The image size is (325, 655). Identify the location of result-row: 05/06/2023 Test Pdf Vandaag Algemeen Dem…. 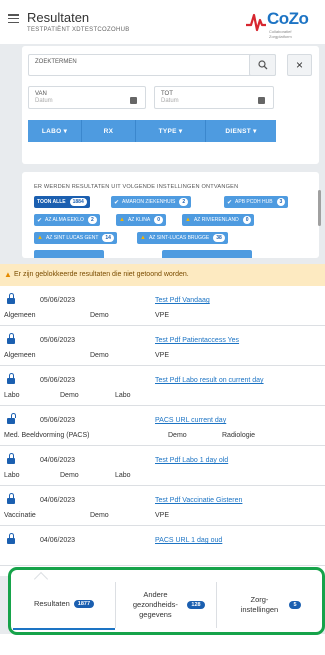
(162, 306).